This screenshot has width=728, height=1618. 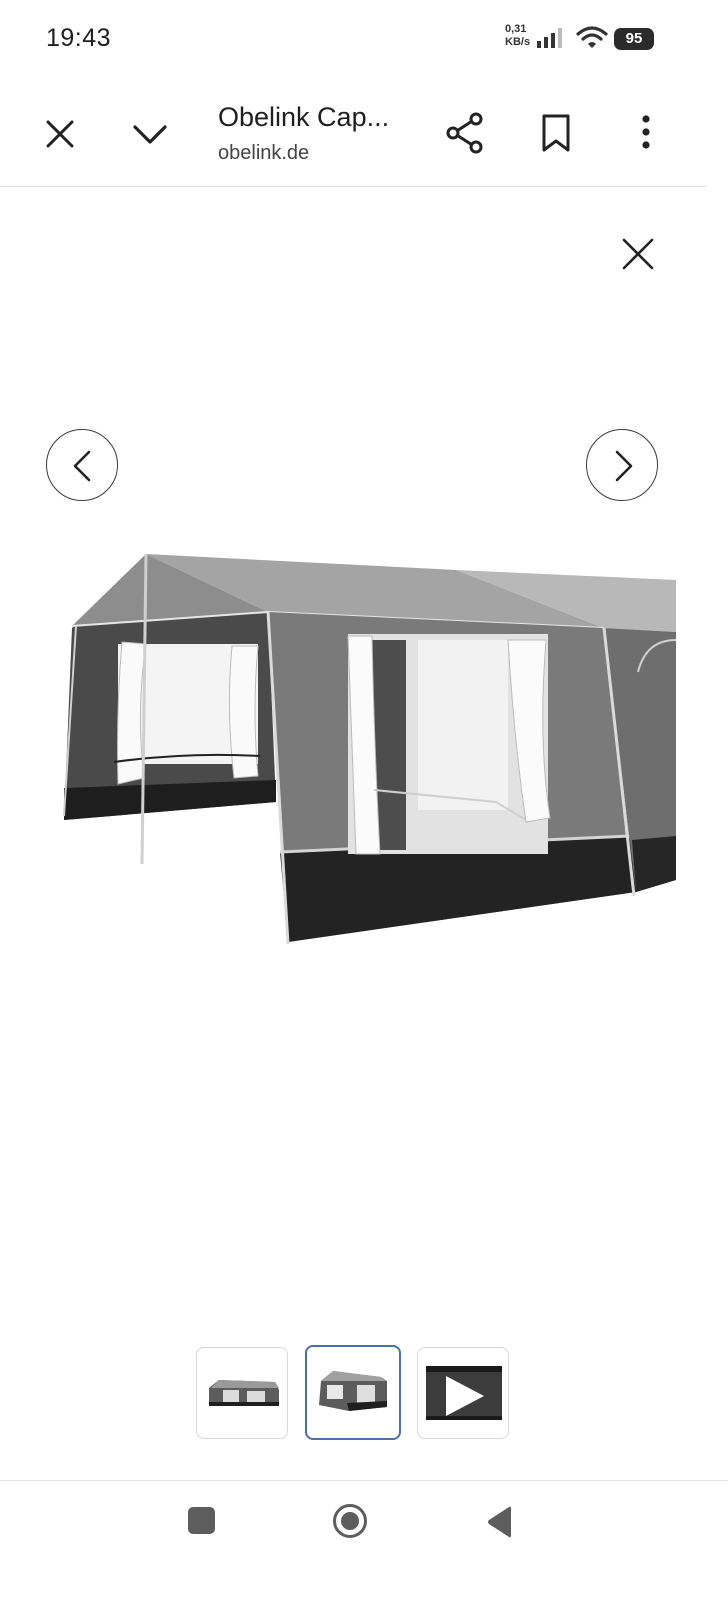 I want to click on home-circle-icon, so click(x=350, y=1521).